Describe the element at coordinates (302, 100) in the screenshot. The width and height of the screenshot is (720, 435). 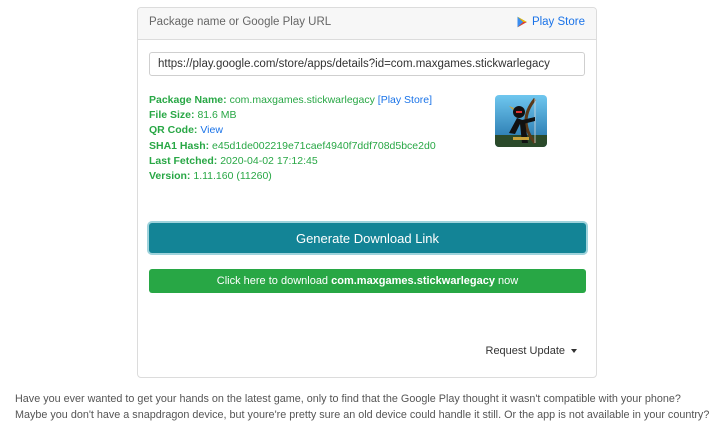
I see `package-name-value: com.maxgames.stickwarlegacy` at that location.